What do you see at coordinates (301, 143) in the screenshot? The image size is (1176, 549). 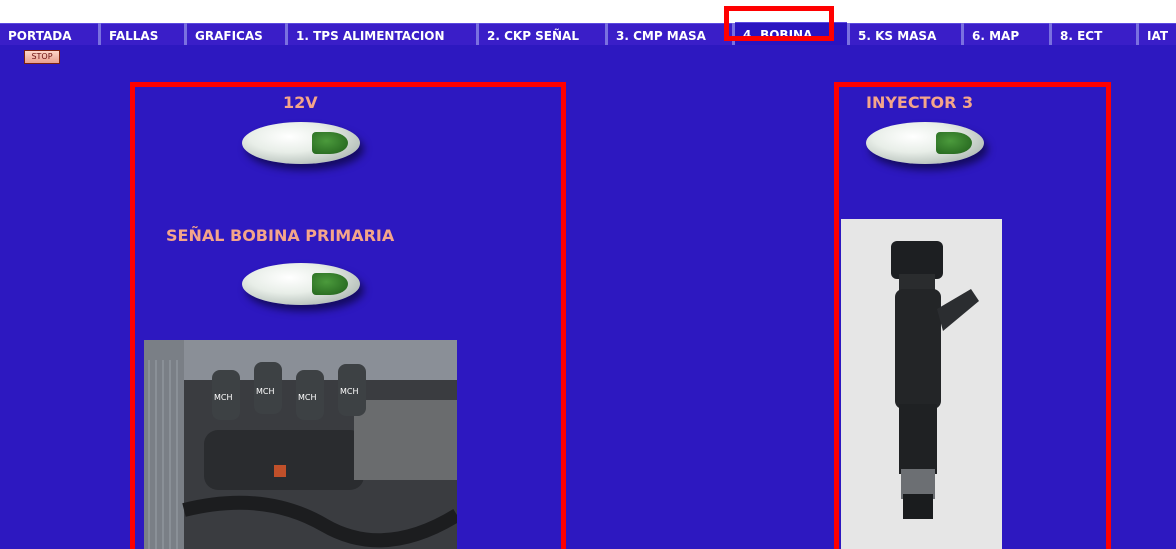 I see `indicator-12v-led` at bounding box center [301, 143].